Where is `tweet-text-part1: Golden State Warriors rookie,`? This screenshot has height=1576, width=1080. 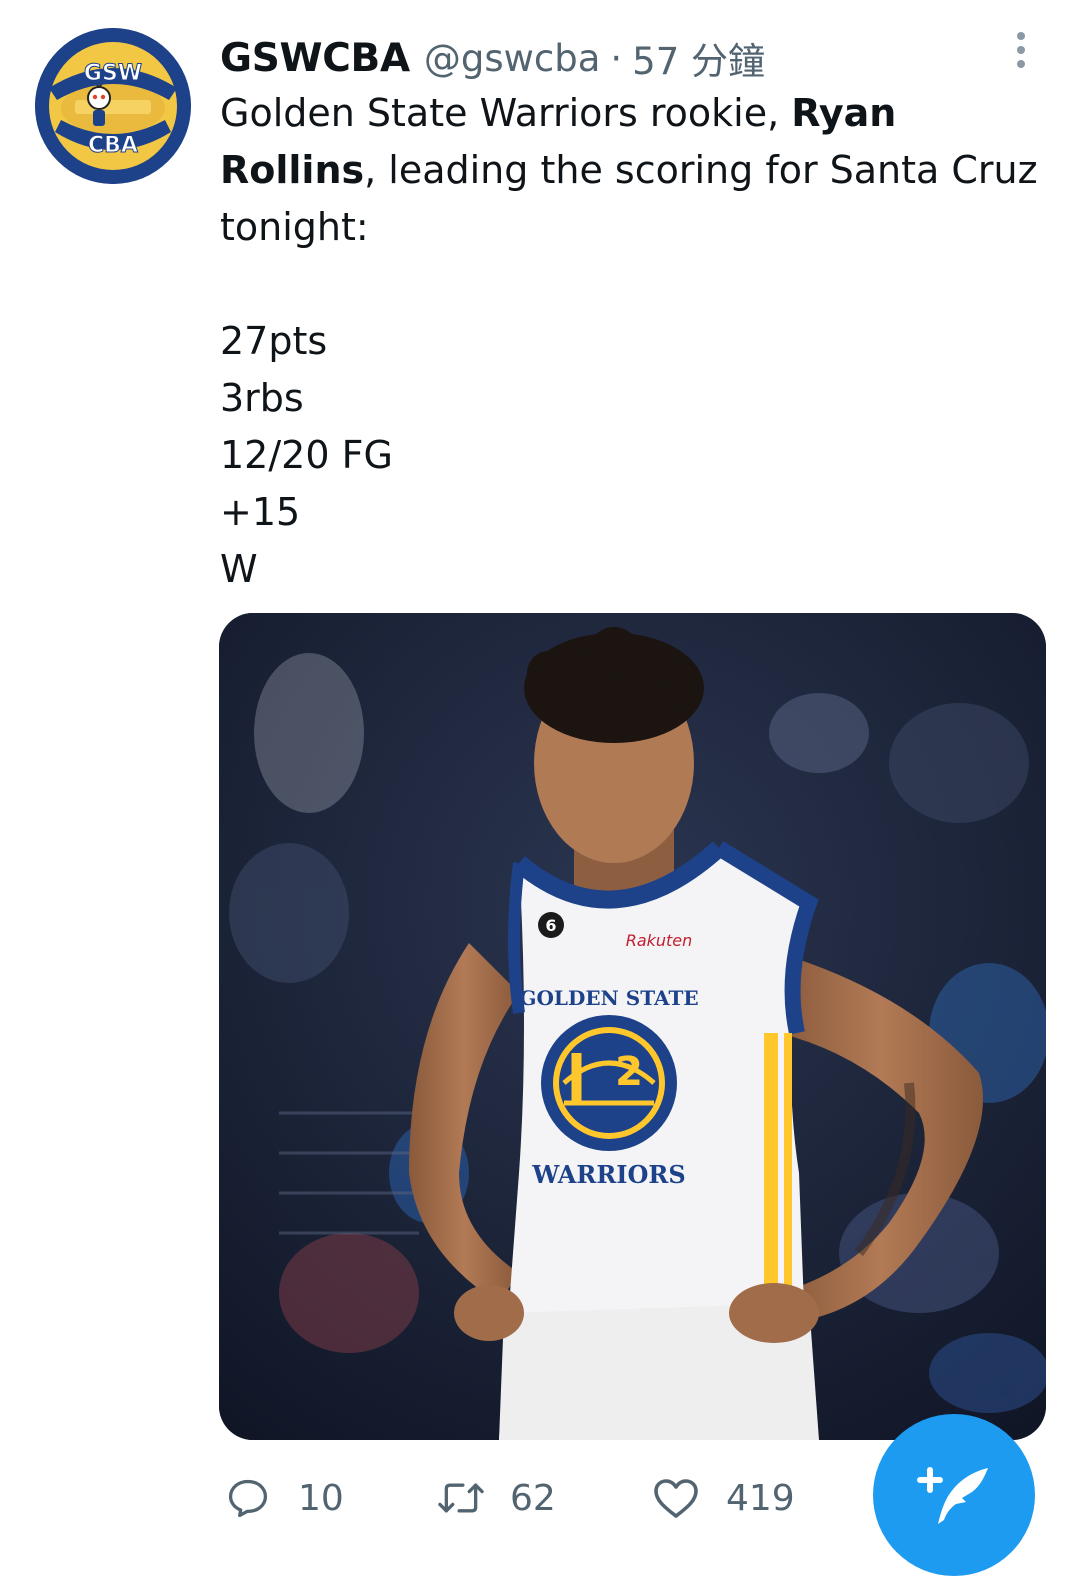 tweet-text-part1: Golden State Warriors rookie, is located at coordinates (506, 113).